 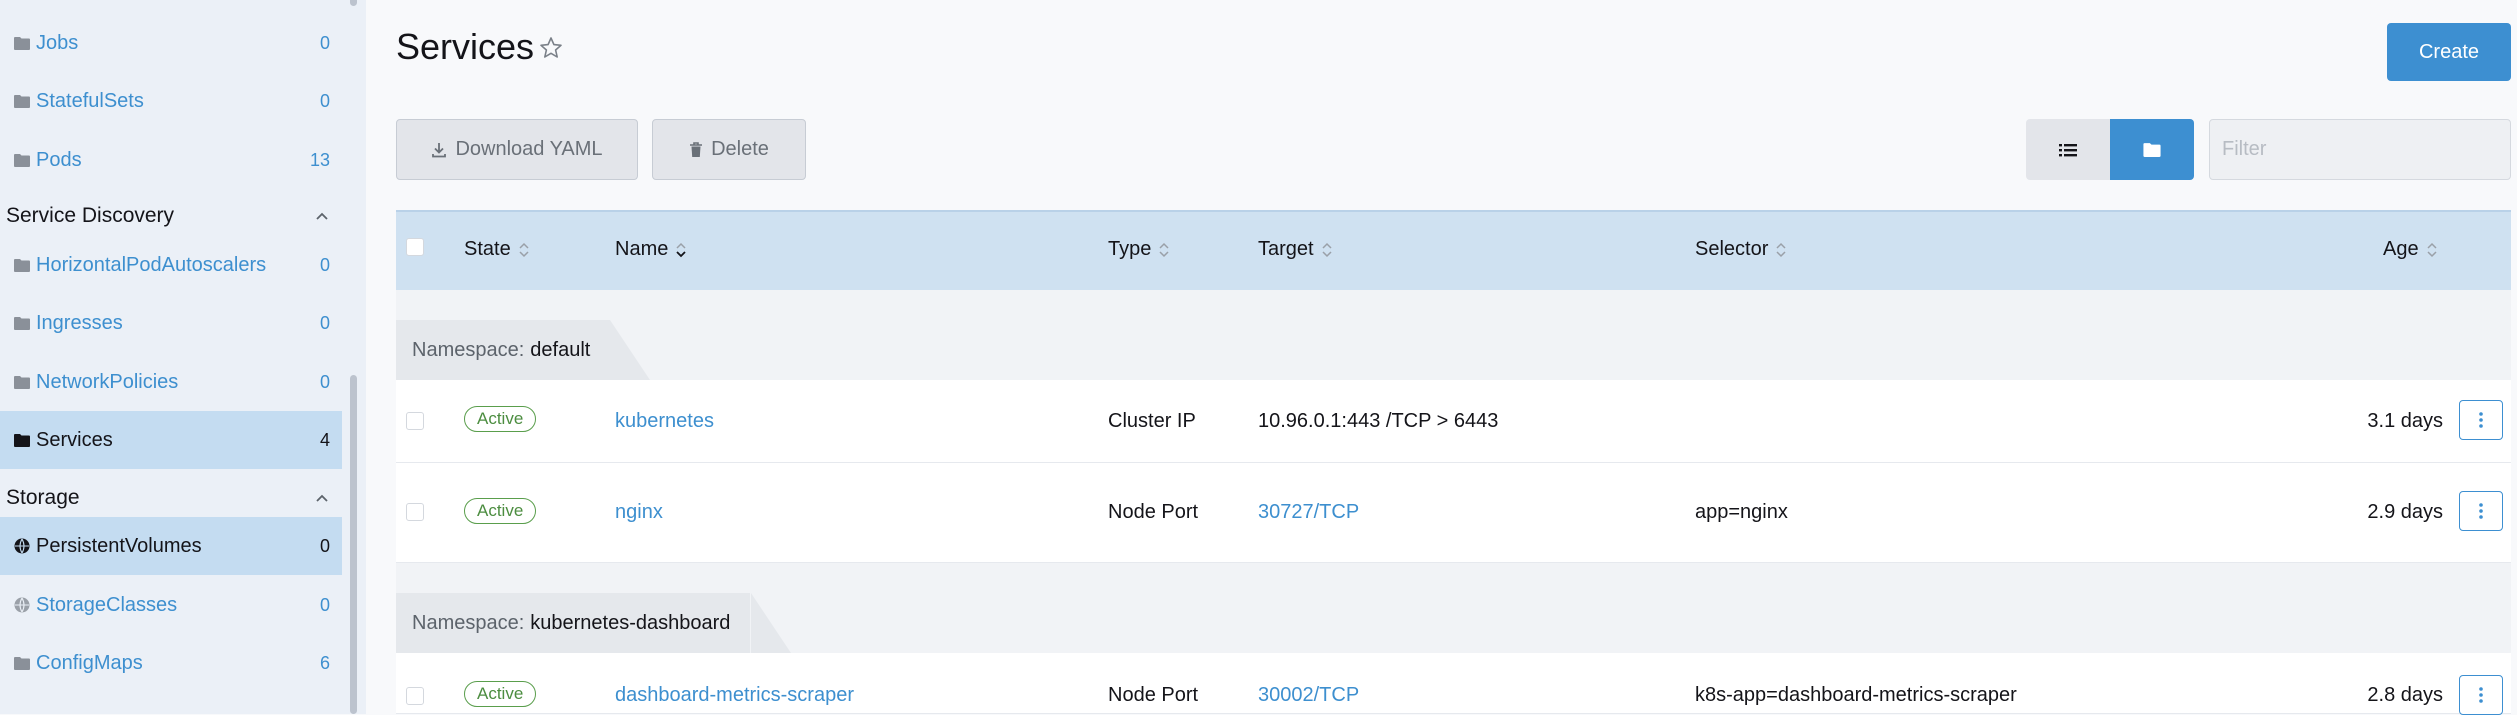 I want to click on sidebar-item-label: StorageClasses, so click(x=107, y=604).